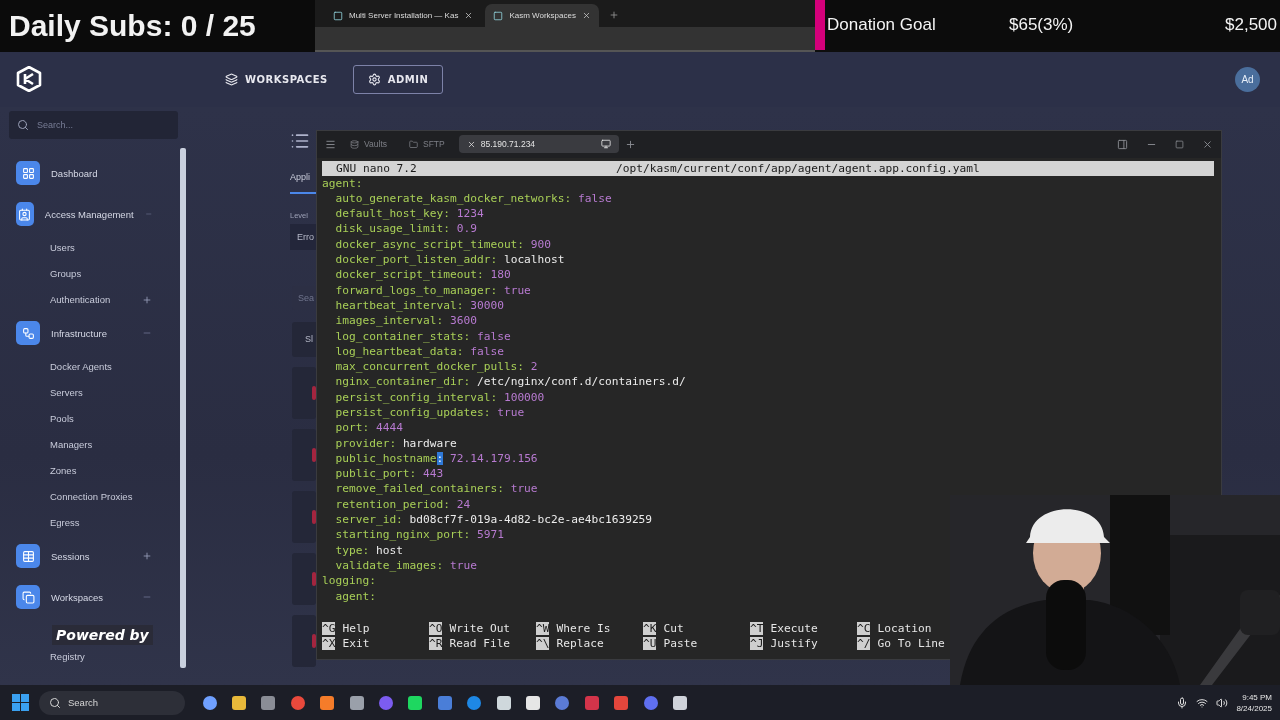 The height and width of the screenshot is (720, 1280). Describe the element at coordinates (433, 290) in the screenshot. I see `code-line: forward_logs_to_manager: true` at that location.